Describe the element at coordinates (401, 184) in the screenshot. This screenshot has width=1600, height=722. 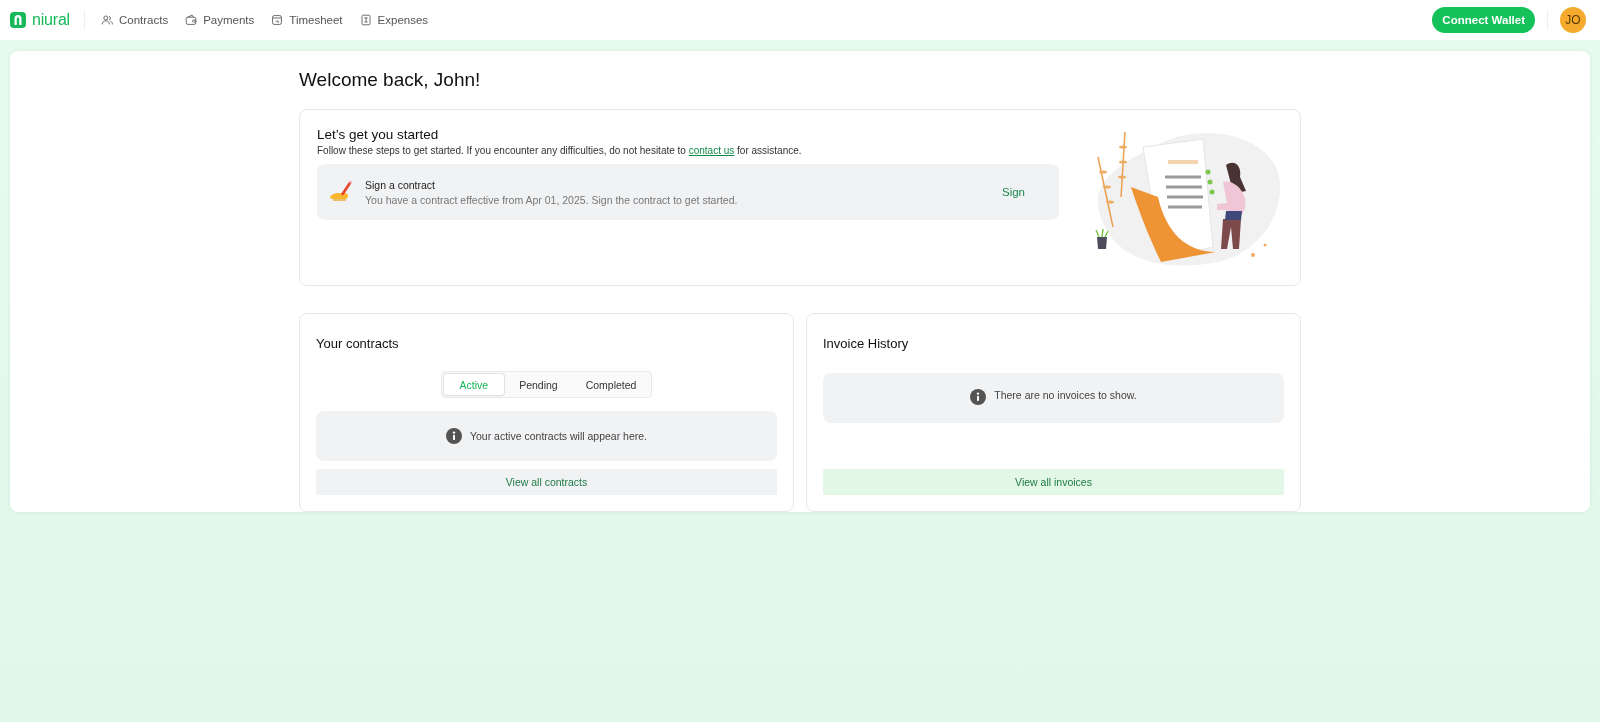
I see `task-title: Sign a contract` at that location.